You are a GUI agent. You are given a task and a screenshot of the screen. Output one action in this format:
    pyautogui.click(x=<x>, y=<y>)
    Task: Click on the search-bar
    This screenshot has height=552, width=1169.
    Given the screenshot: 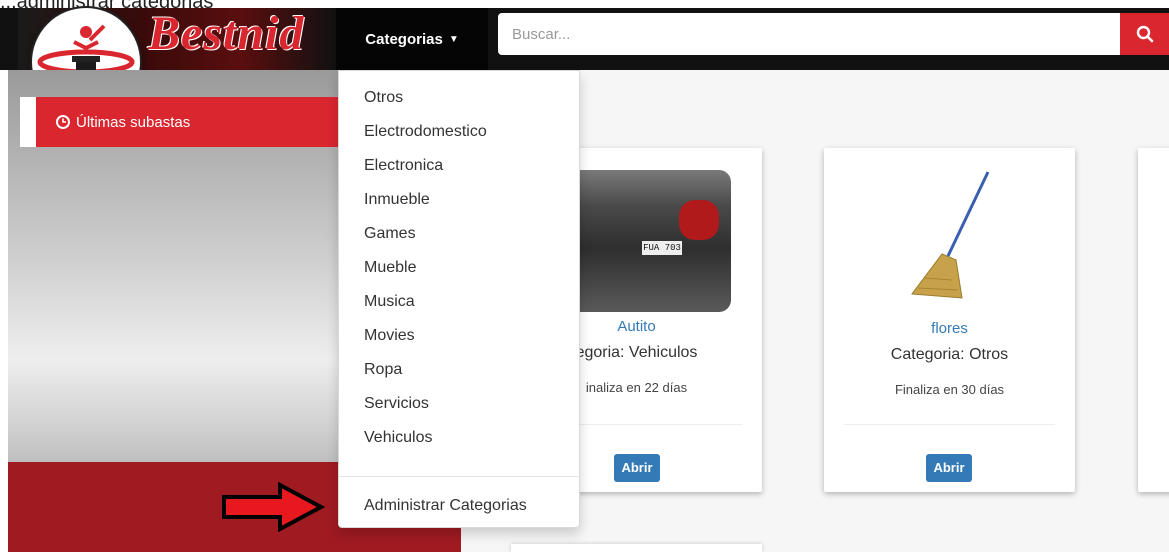 What is the action you would take?
    pyautogui.click(x=833, y=34)
    